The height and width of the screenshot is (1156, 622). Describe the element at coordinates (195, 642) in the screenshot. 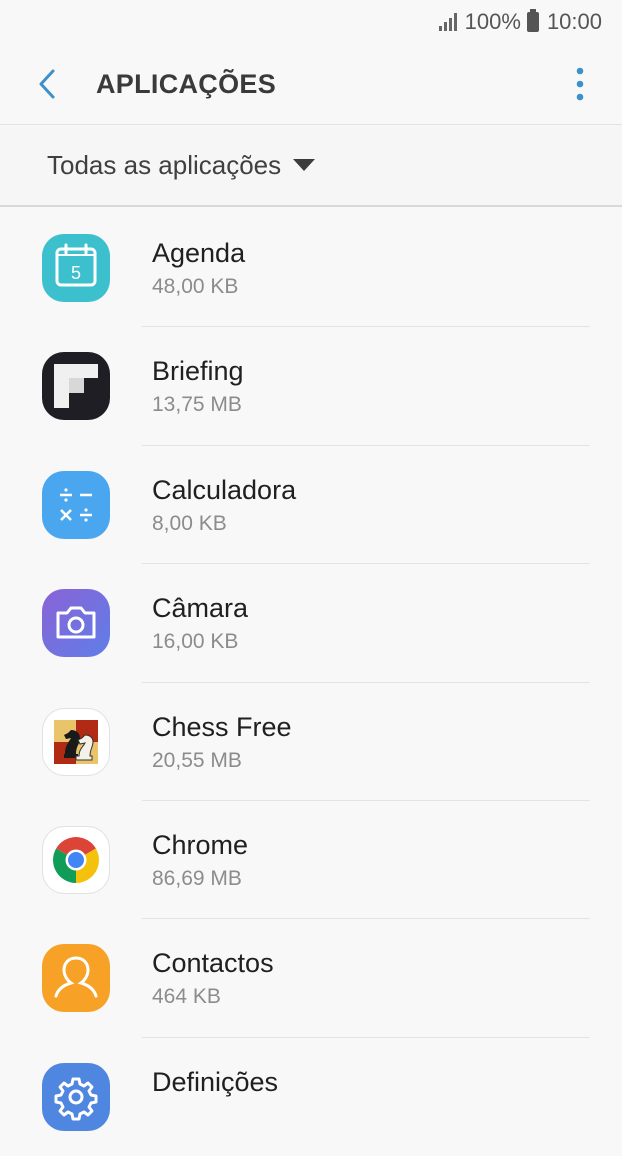

I see `app-size: 16,00 KB` at that location.